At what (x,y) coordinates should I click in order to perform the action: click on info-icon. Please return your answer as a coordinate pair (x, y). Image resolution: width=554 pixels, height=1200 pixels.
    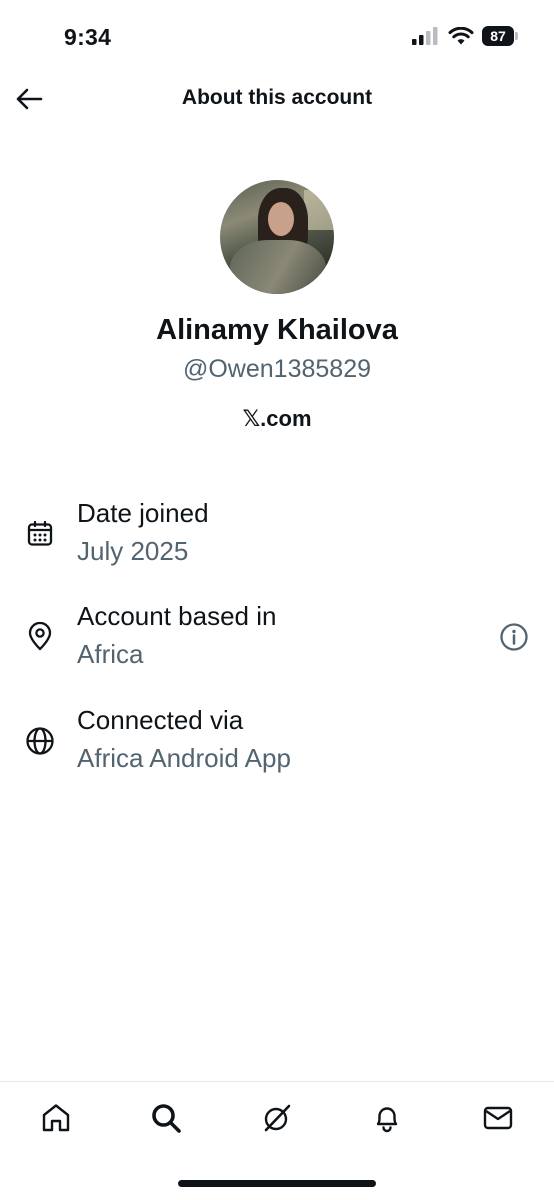
    Looking at the image, I should click on (514, 637).